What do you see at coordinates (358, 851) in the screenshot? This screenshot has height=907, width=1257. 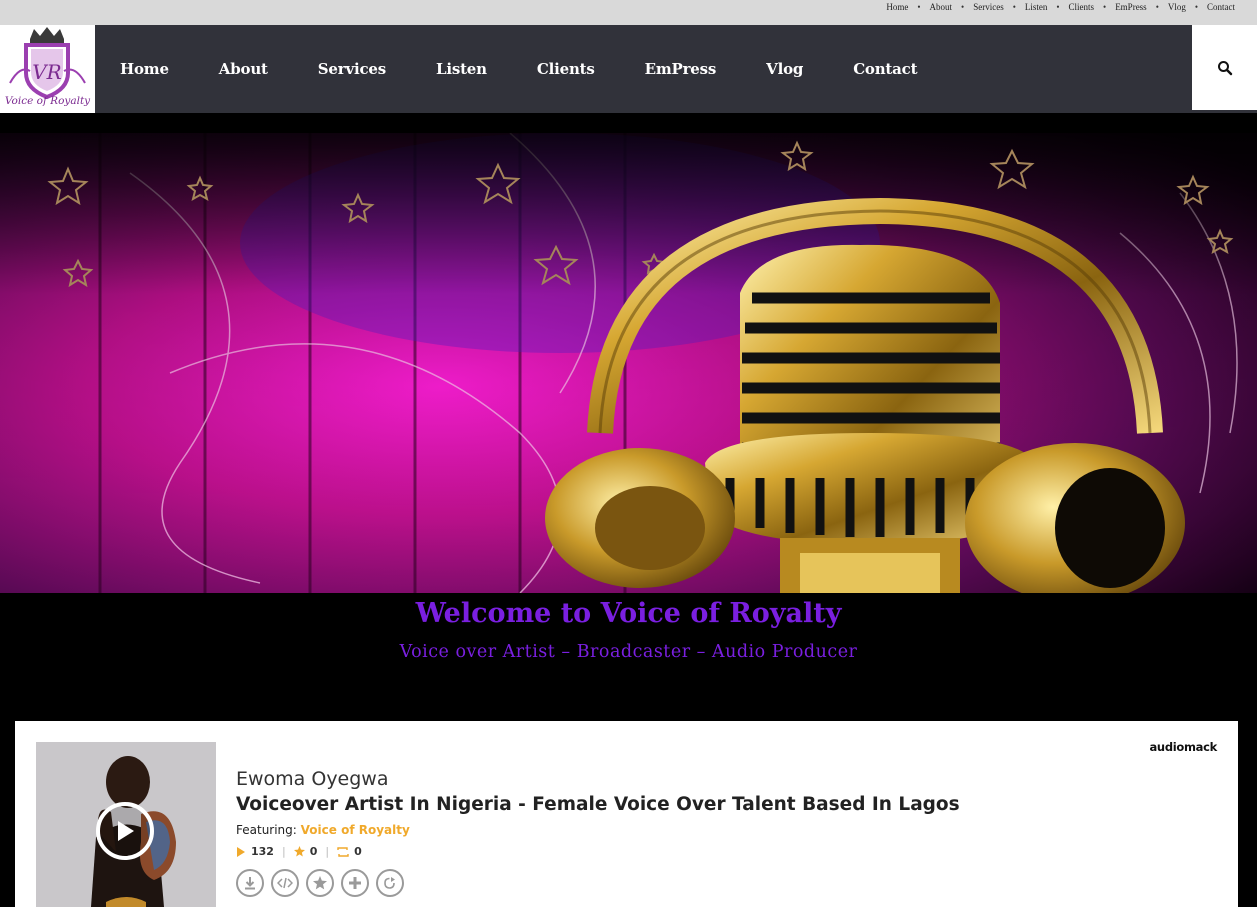 I see `reposts-count: 0` at bounding box center [358, 851].